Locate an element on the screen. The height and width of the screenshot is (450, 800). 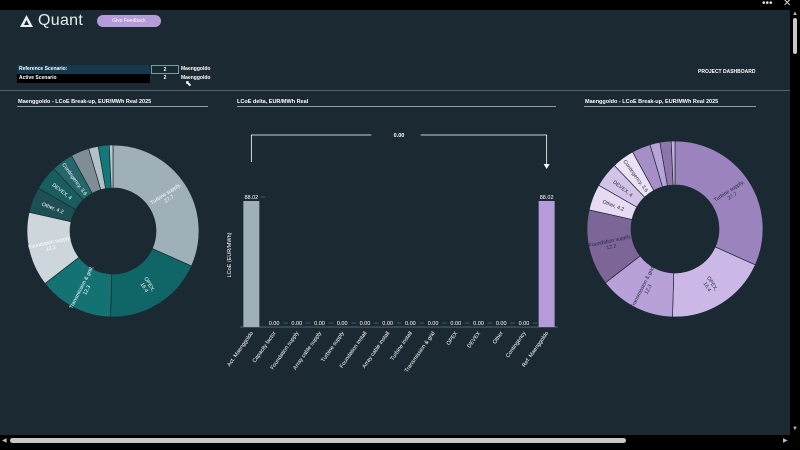
x-tick-label-capacity-factor: Capacity factor is located at coordinates (265, 348).